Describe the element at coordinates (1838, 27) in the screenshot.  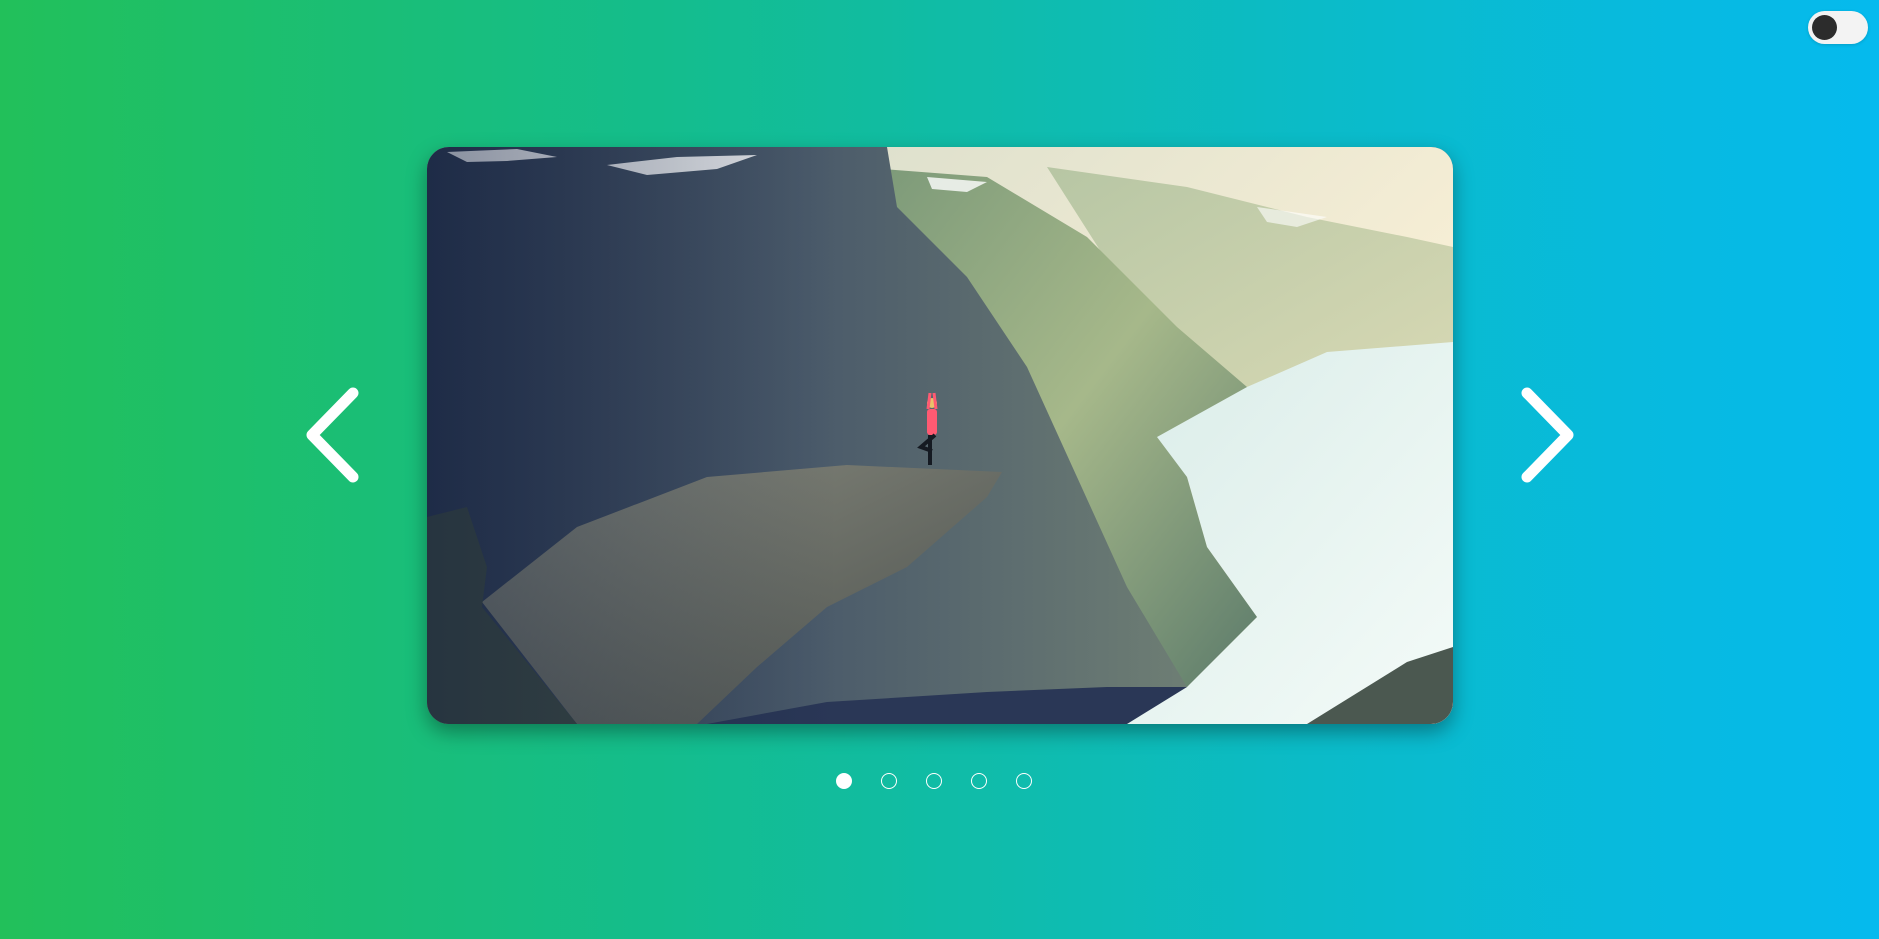
I see `theme-toggle` at that location.